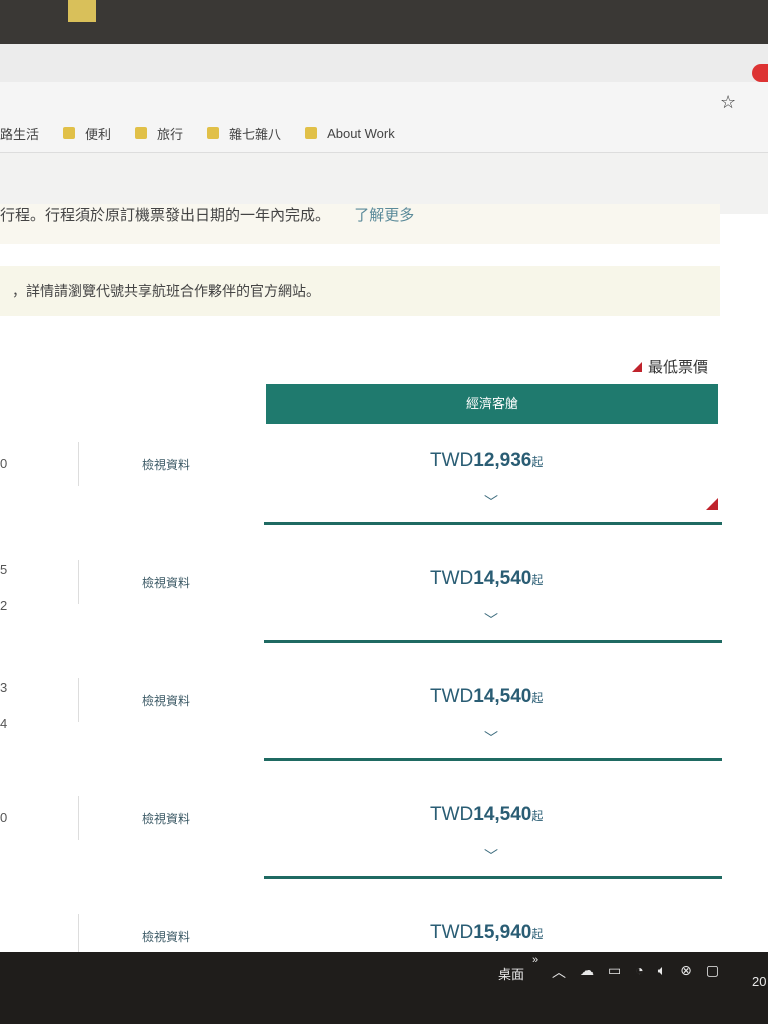 The height and width of the screenshot is (1024, 768). Describe the element at coordinates (384, 98) in the screenshot. I see `browser-toolbar: ☆ 路生活 便利 旅行 雜七雜八 About Work` at that location.